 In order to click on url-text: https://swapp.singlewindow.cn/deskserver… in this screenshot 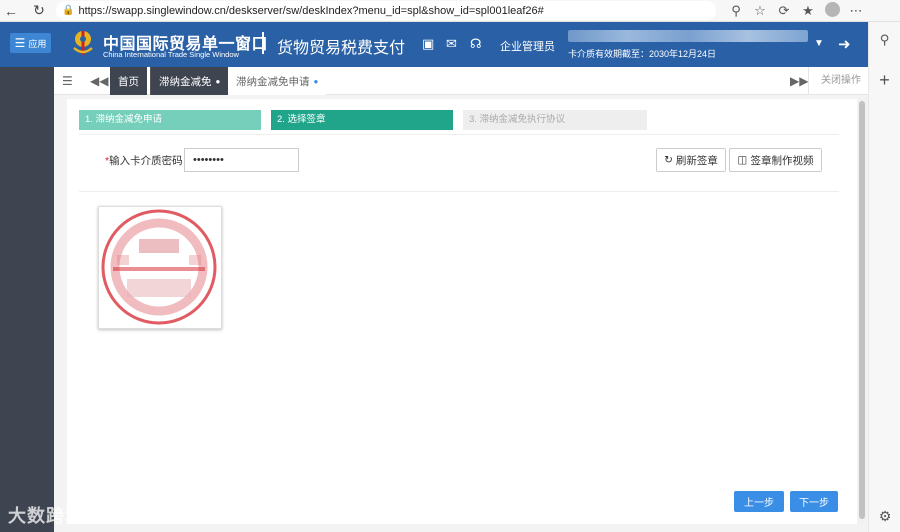, I will do `click(311, 10)`.